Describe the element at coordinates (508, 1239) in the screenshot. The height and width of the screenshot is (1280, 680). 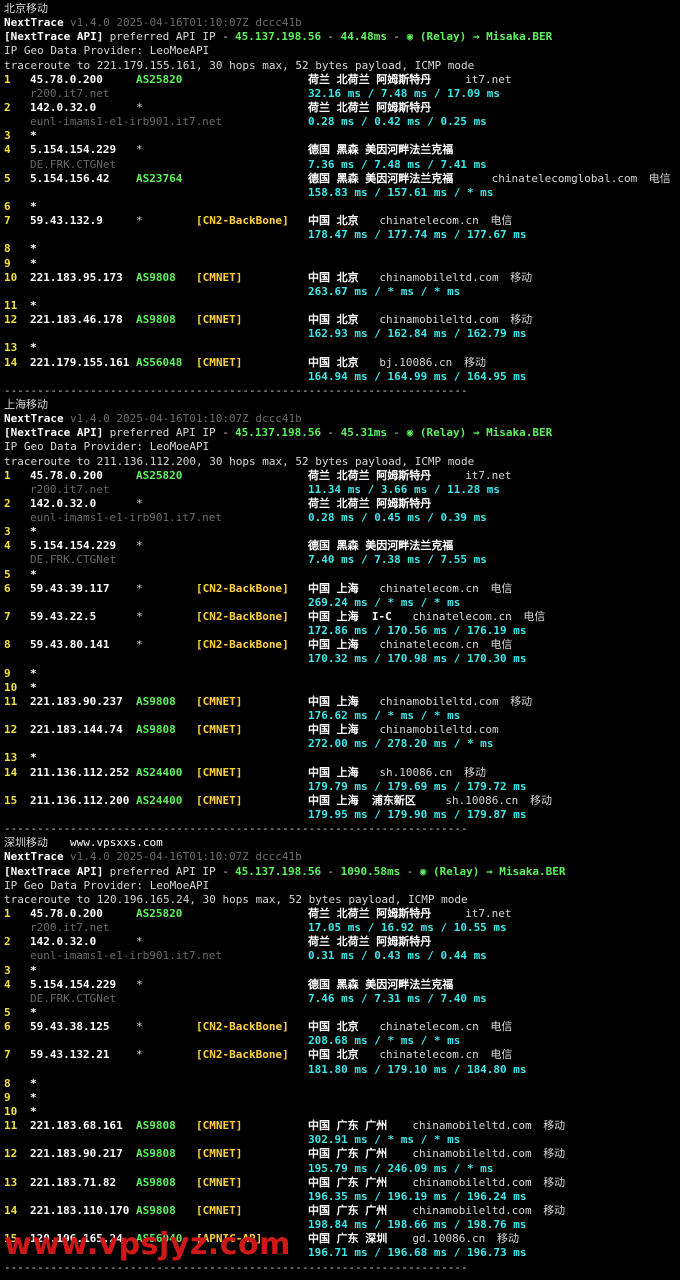
I see `hop-isp: 移动` at that location.